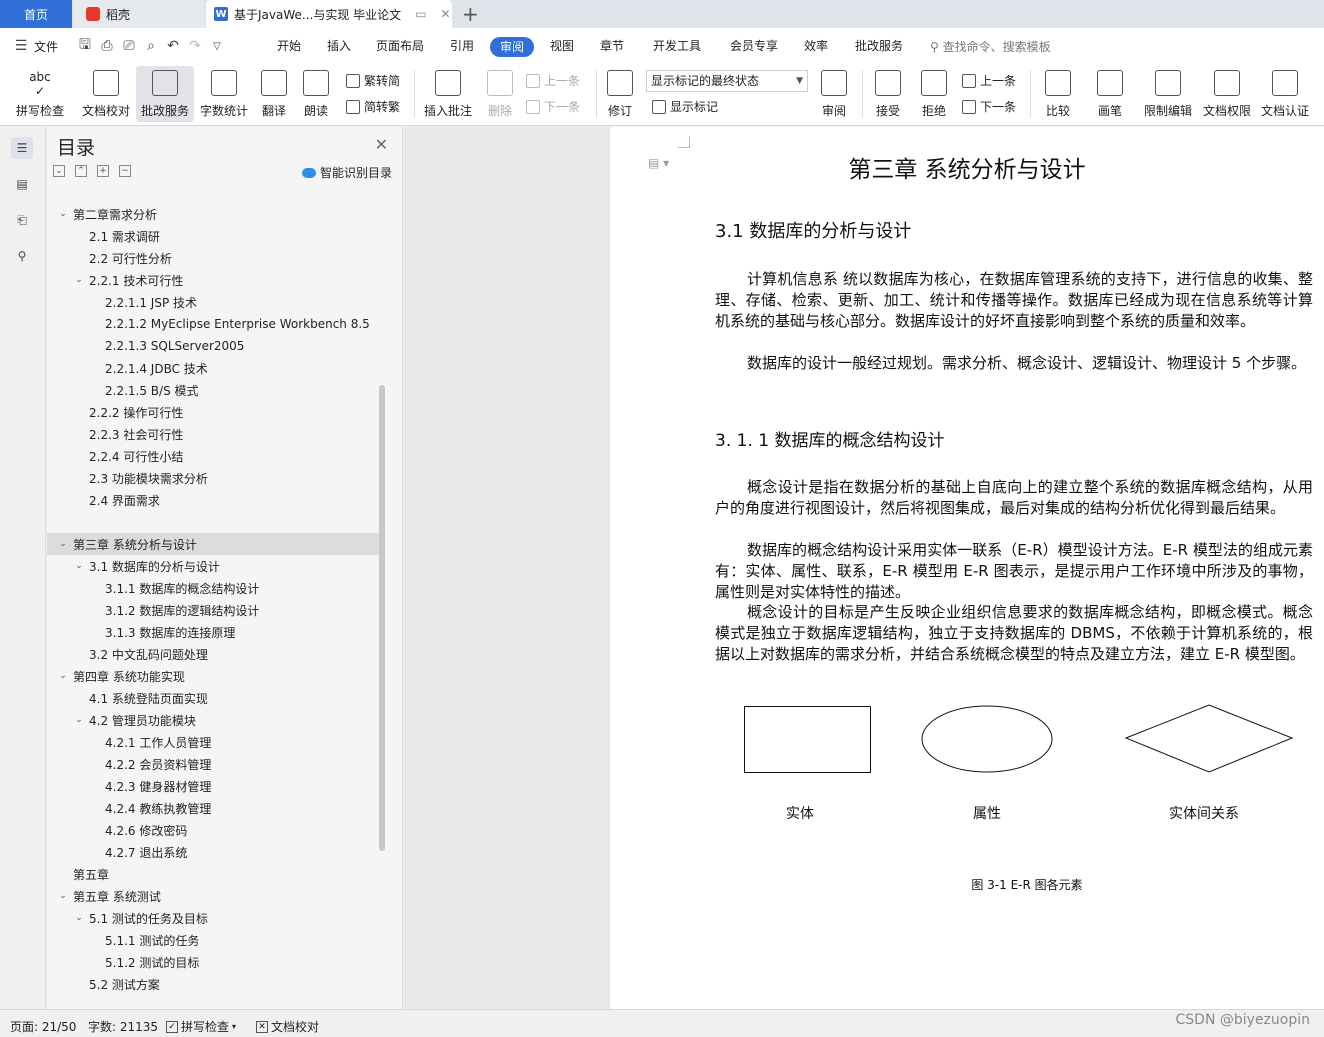 This screenshot has width=1324, height=1037. I want to click on correction-service-button: 批改服务, so click(165, 94).